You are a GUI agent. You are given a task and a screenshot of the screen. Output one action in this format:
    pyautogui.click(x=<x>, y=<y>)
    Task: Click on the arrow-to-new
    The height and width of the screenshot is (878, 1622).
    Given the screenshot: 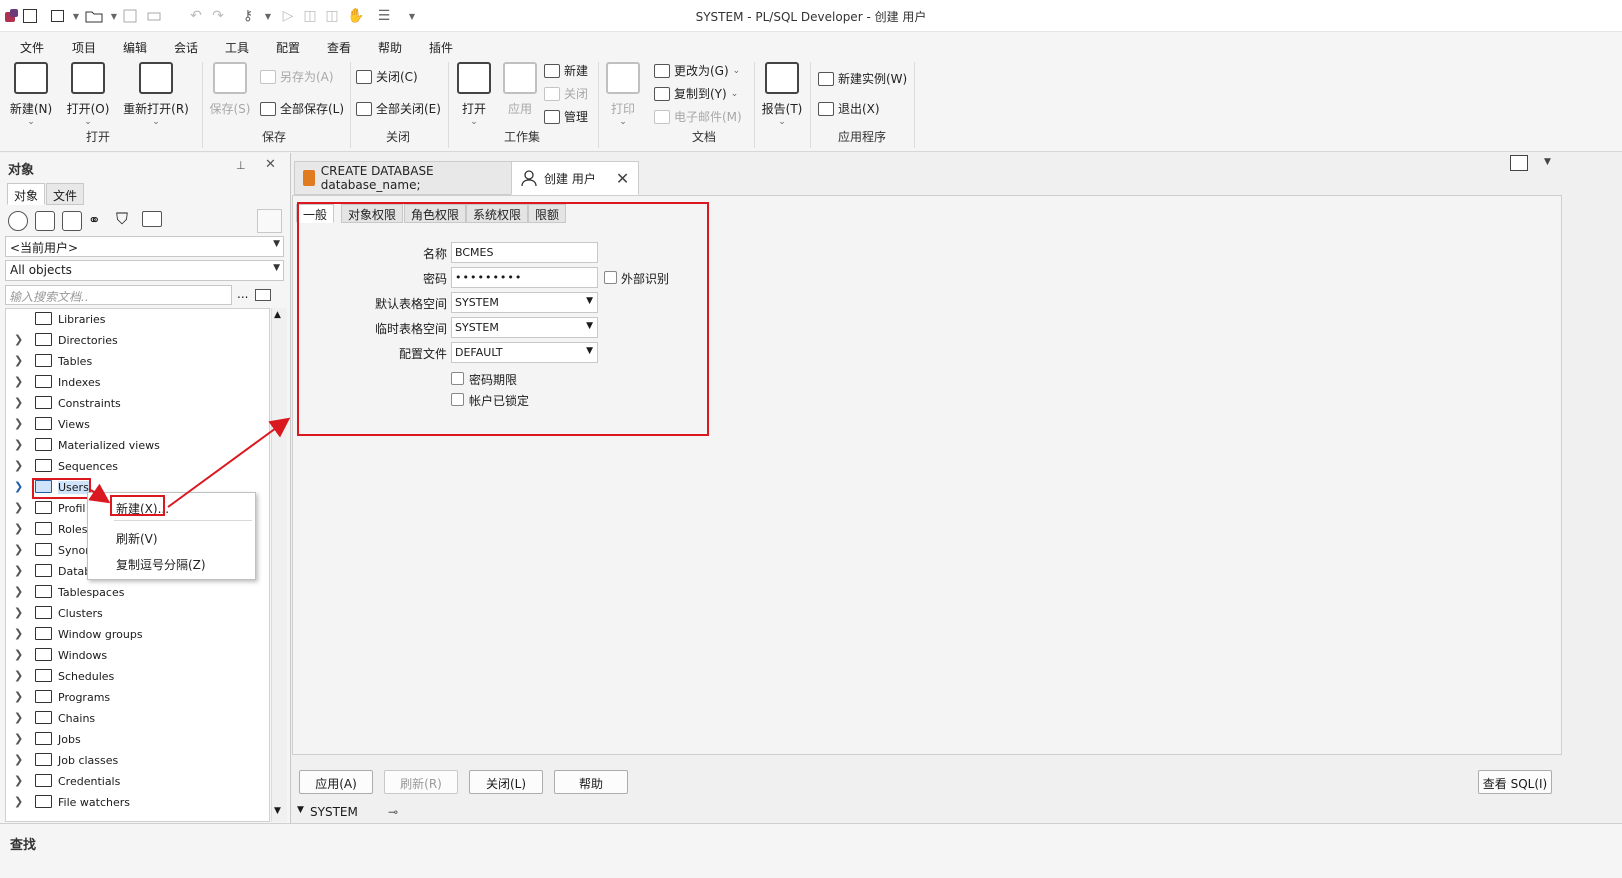 What is the action you would take?
    pyautogui.click(x=99, y=493)
    